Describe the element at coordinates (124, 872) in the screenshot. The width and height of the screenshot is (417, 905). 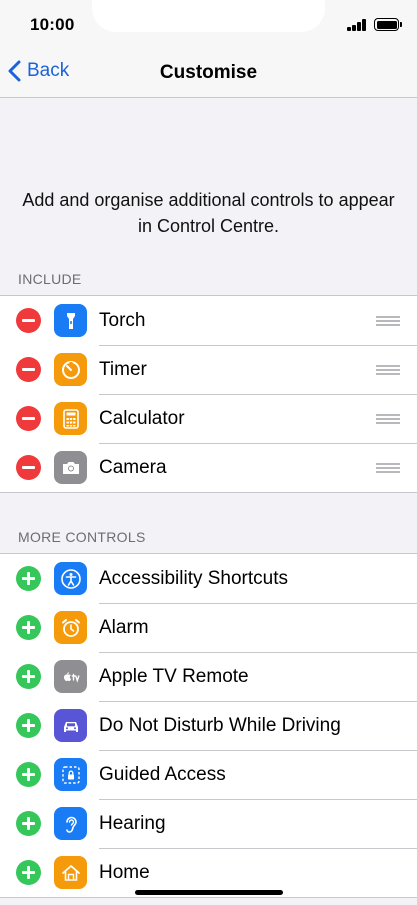
I see `list-item-label: Home` at that location.